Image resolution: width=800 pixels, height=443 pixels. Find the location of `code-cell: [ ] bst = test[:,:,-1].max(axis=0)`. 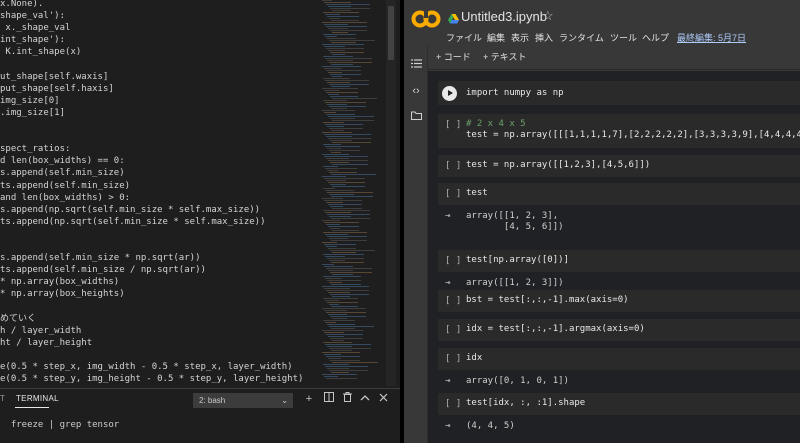

code-cell: [ ] bst = test[:,:,-1].max(axis=0) is located at coordinates (619, 301).